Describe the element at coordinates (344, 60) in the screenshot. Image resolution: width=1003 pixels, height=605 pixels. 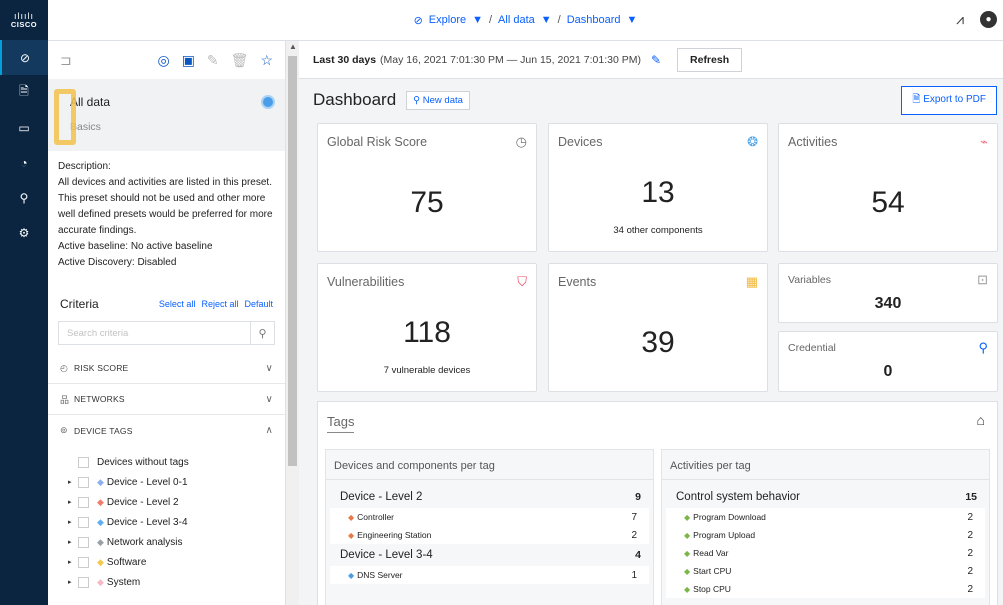
I see `date-preset: Last 30 days` at that location.